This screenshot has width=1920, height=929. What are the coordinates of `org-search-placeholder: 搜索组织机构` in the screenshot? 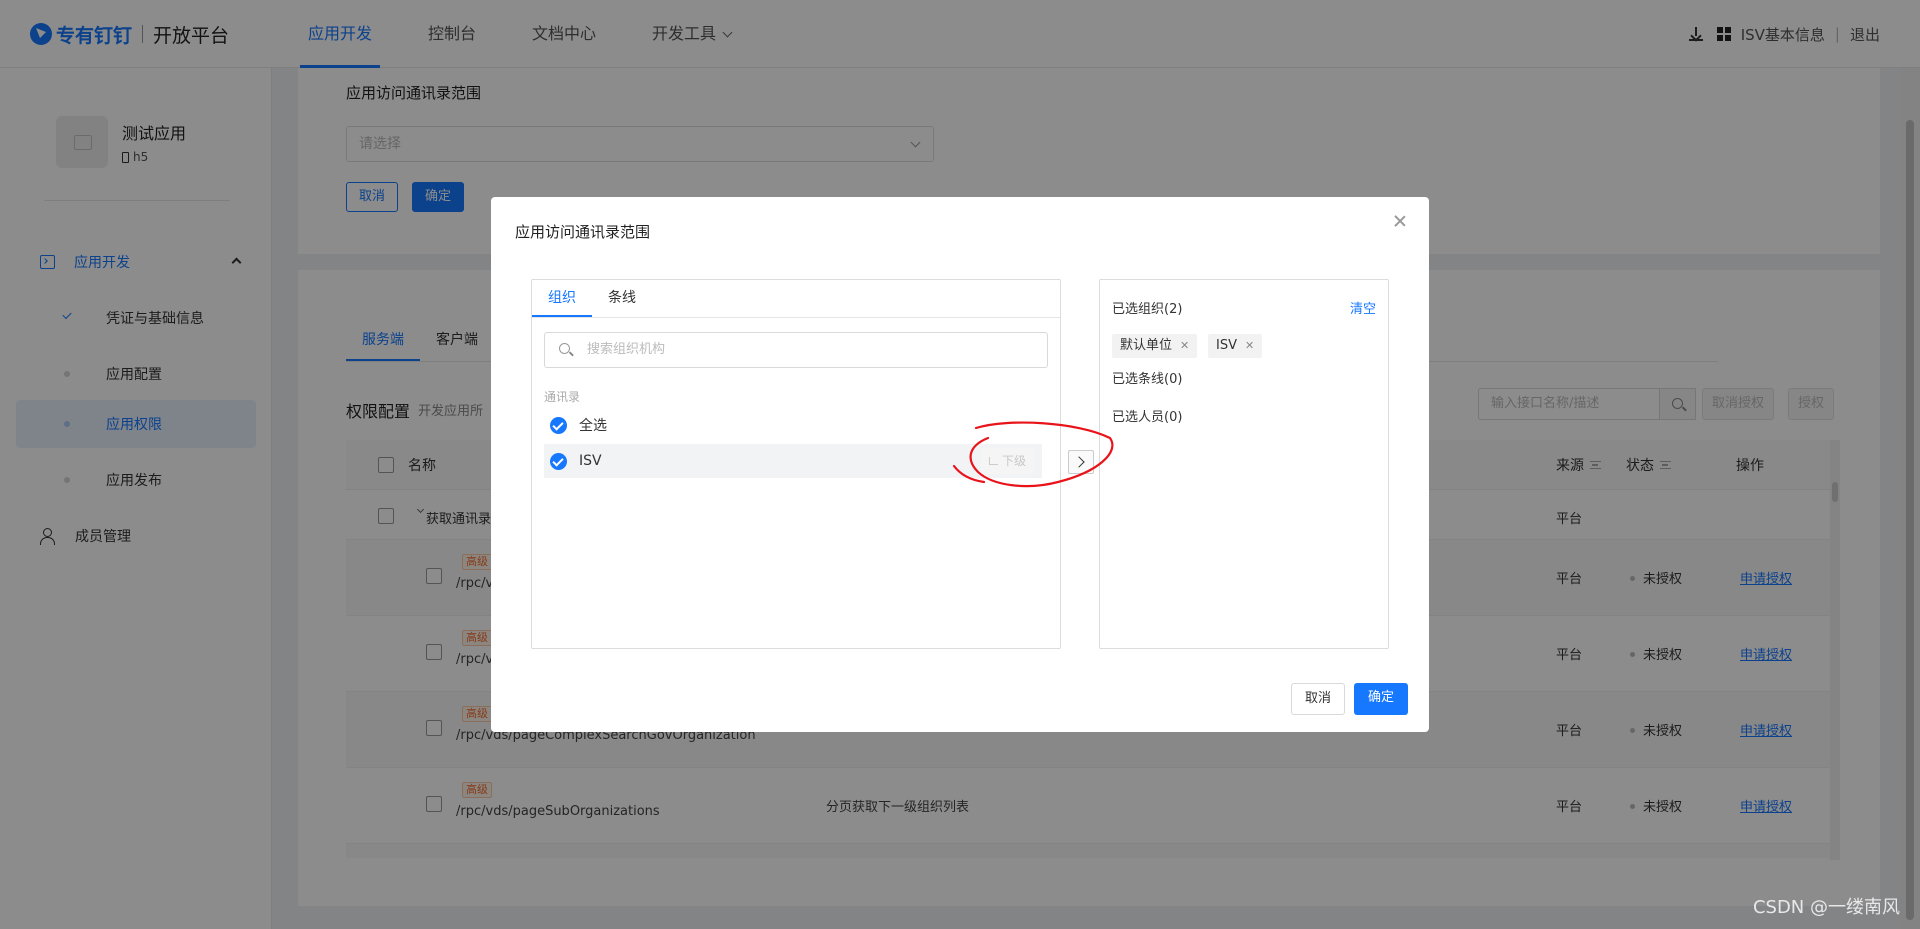 It's located at (626, 349).